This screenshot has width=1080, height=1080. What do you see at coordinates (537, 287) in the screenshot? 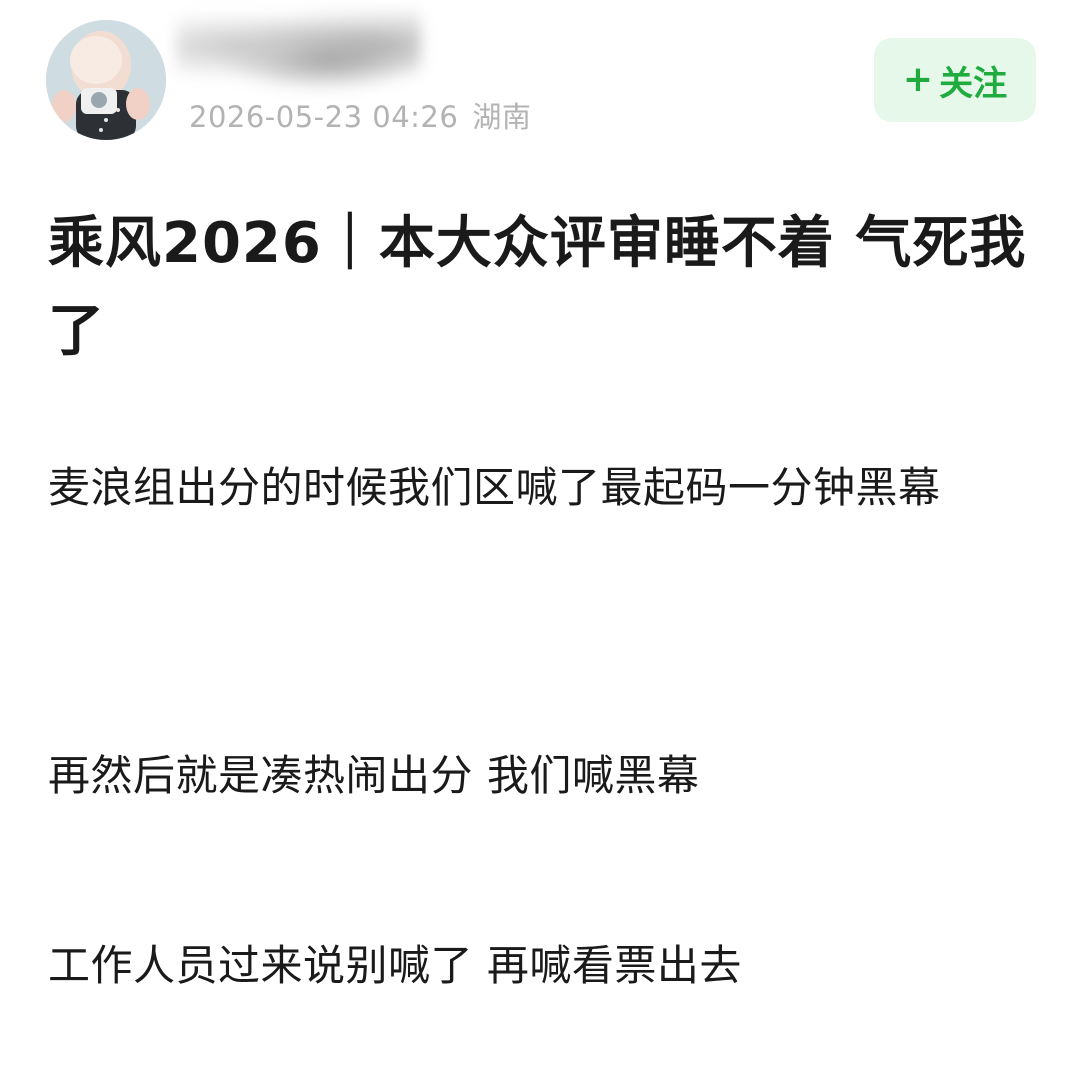
I see `post-title: 乘风2026｜本大众评审睡不着 气死我了` at bounding box center [537, 287].